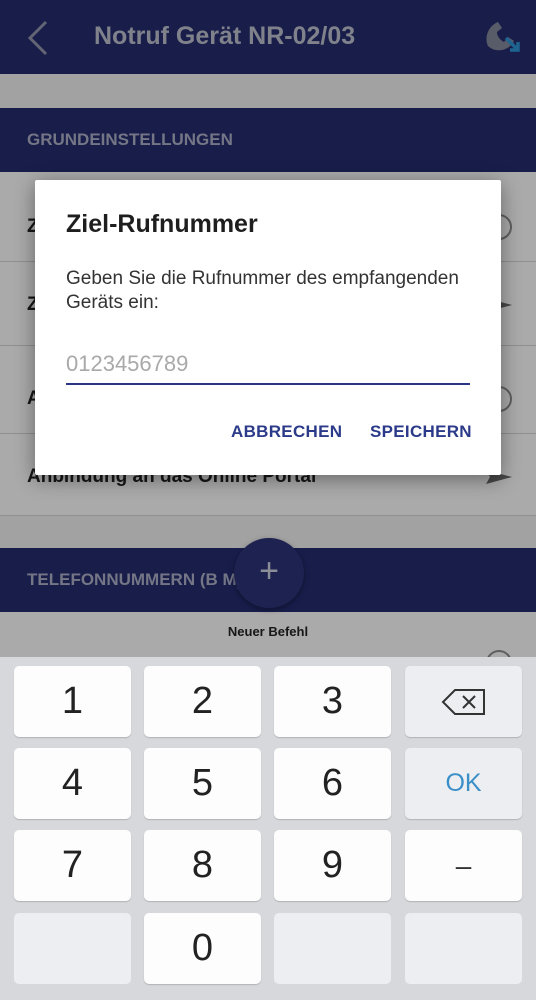 This screenshot has height=1000, width=536. I want to click on key-7: 7, so click(72, 865).